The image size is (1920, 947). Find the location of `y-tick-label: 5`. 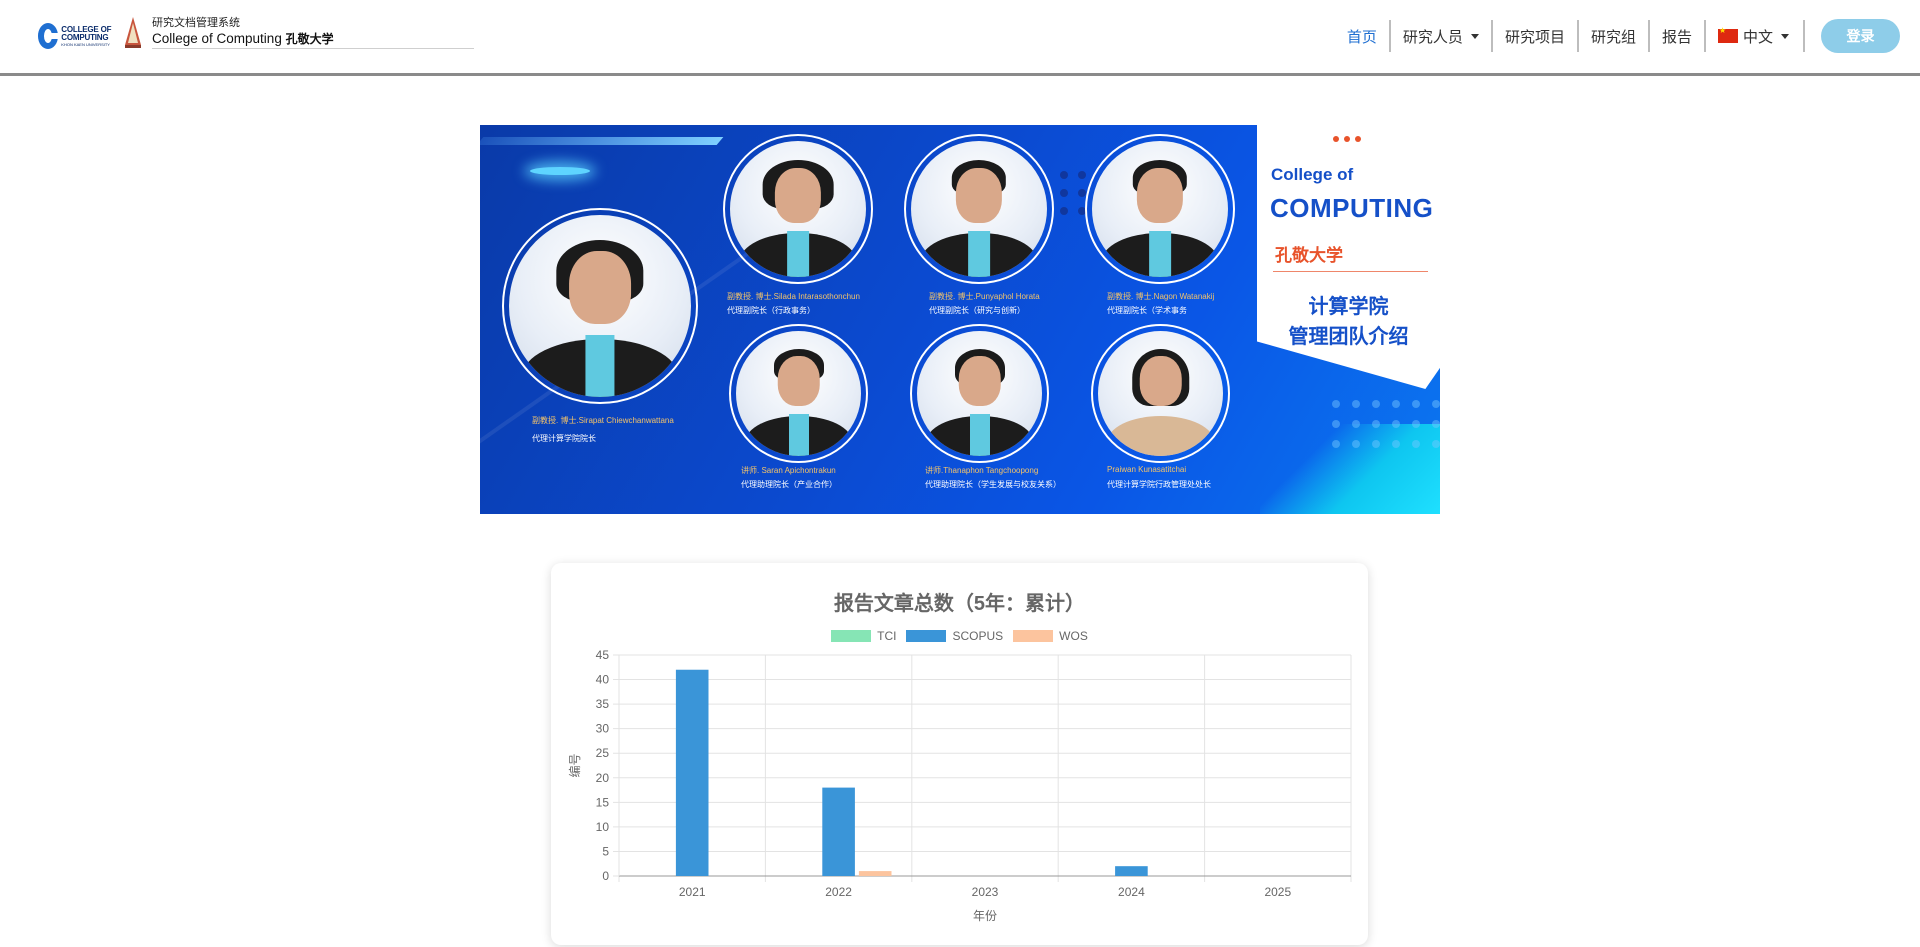

y-tick-label: 5 is located at coordinates (605, 851).